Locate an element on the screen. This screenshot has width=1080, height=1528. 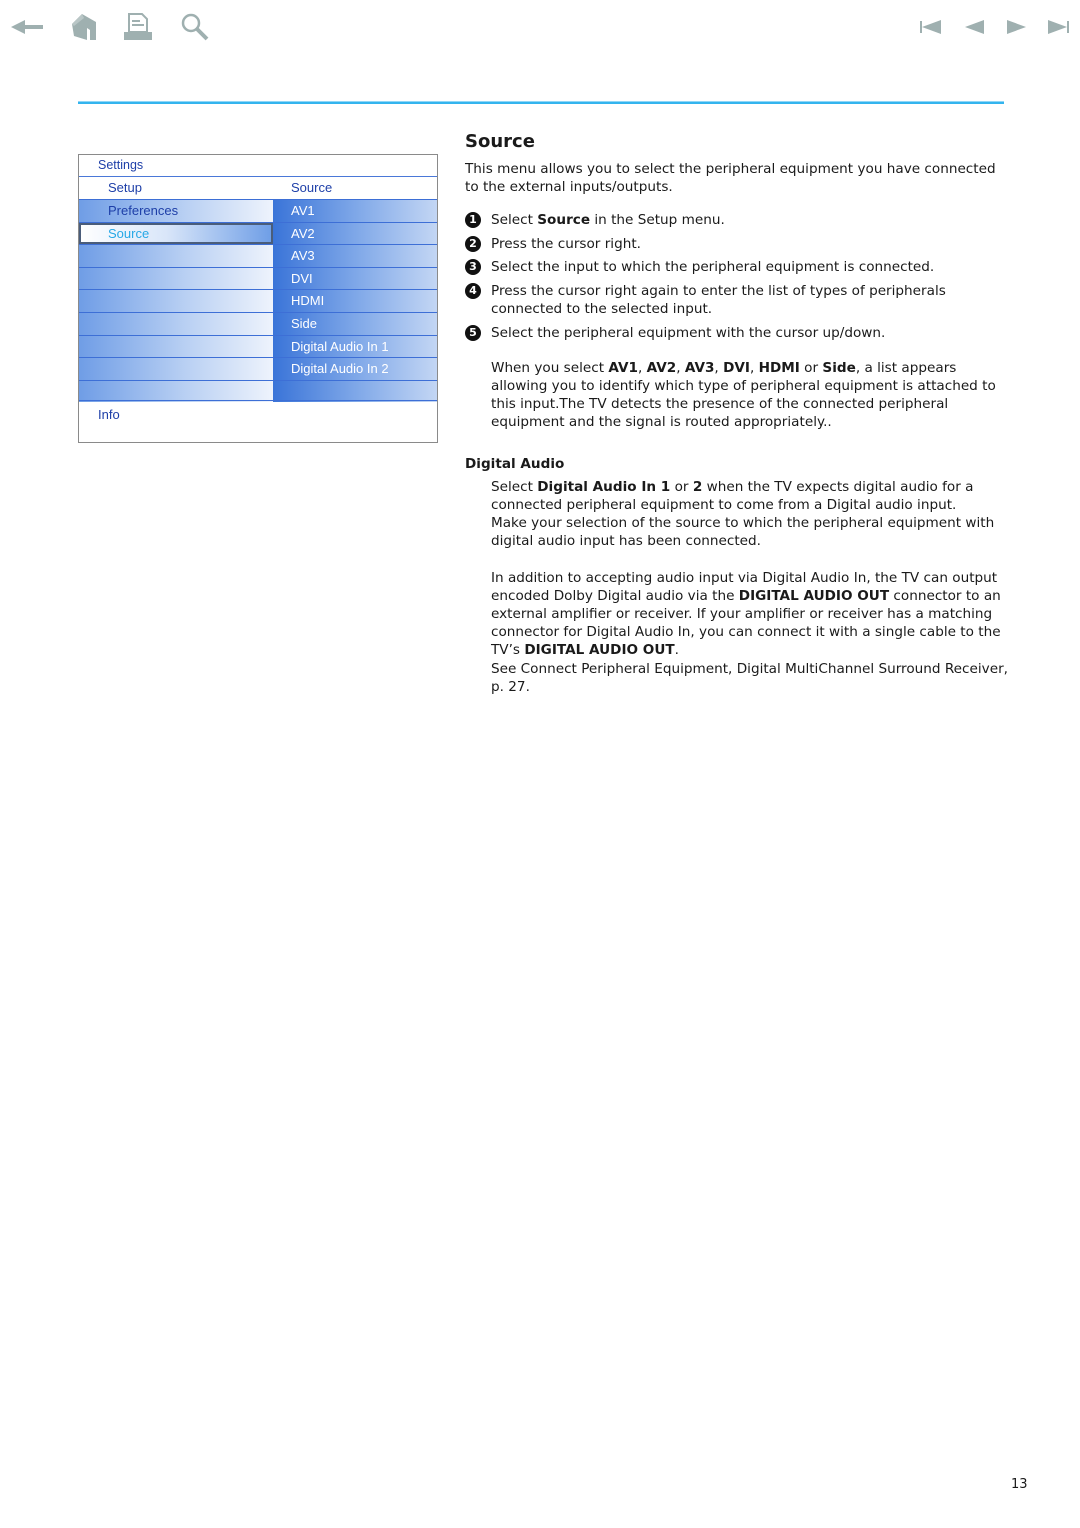
search-icon is located at coordinates (195, 27).